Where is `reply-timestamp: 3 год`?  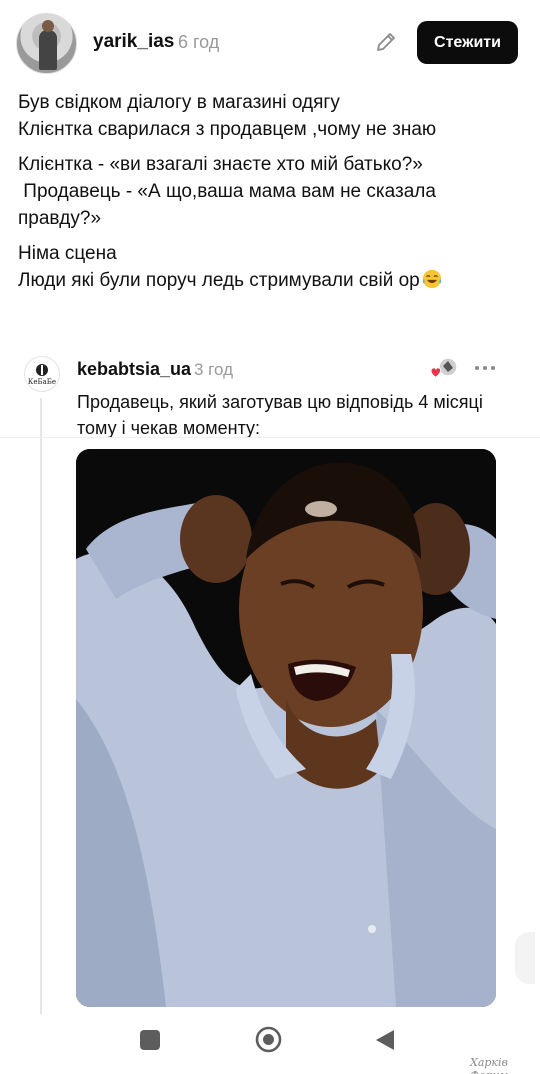 reply-timestamp: 3 год is located at coordinates (214, 369).